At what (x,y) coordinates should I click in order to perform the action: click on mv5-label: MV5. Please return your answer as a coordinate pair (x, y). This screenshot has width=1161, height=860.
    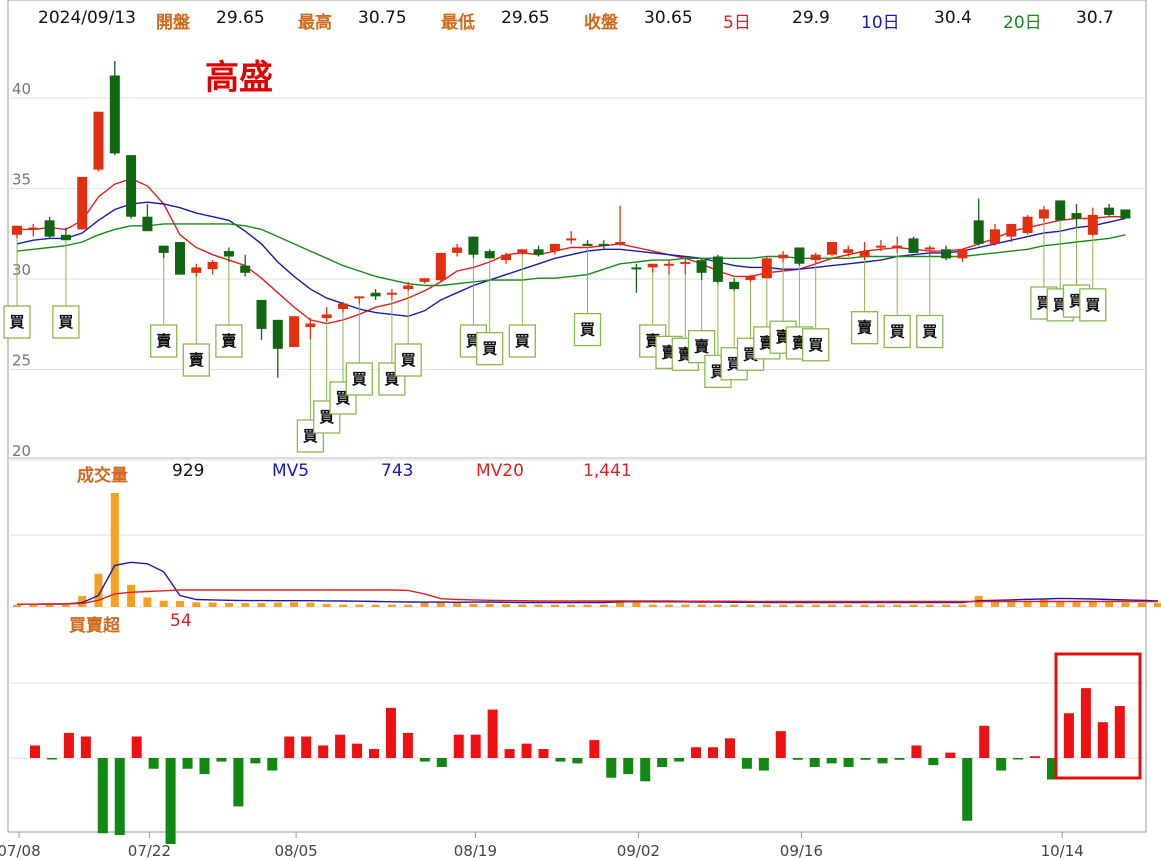
    Looking at the image, I should click on (291, 471).